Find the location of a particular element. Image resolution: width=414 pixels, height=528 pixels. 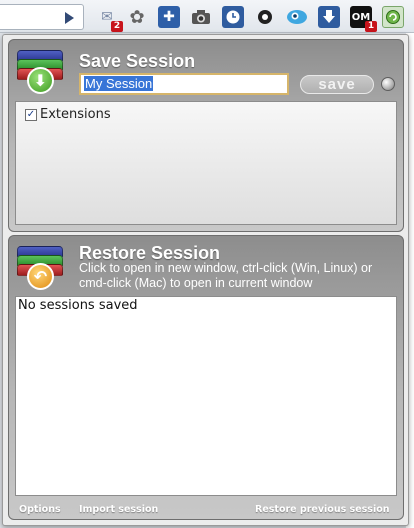

mail-badge: 2 is located at coordinates (117, 26).